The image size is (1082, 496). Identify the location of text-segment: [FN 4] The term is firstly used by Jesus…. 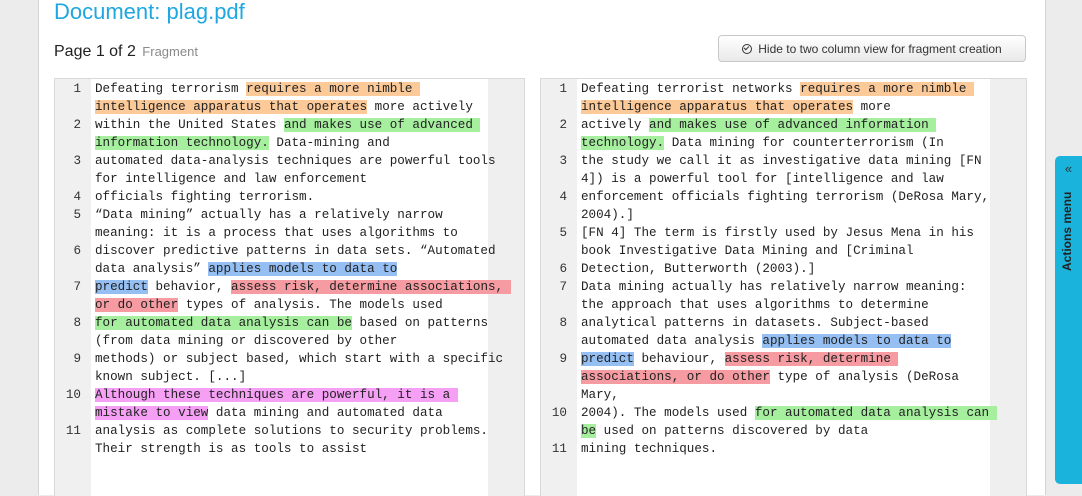
(781, 242).